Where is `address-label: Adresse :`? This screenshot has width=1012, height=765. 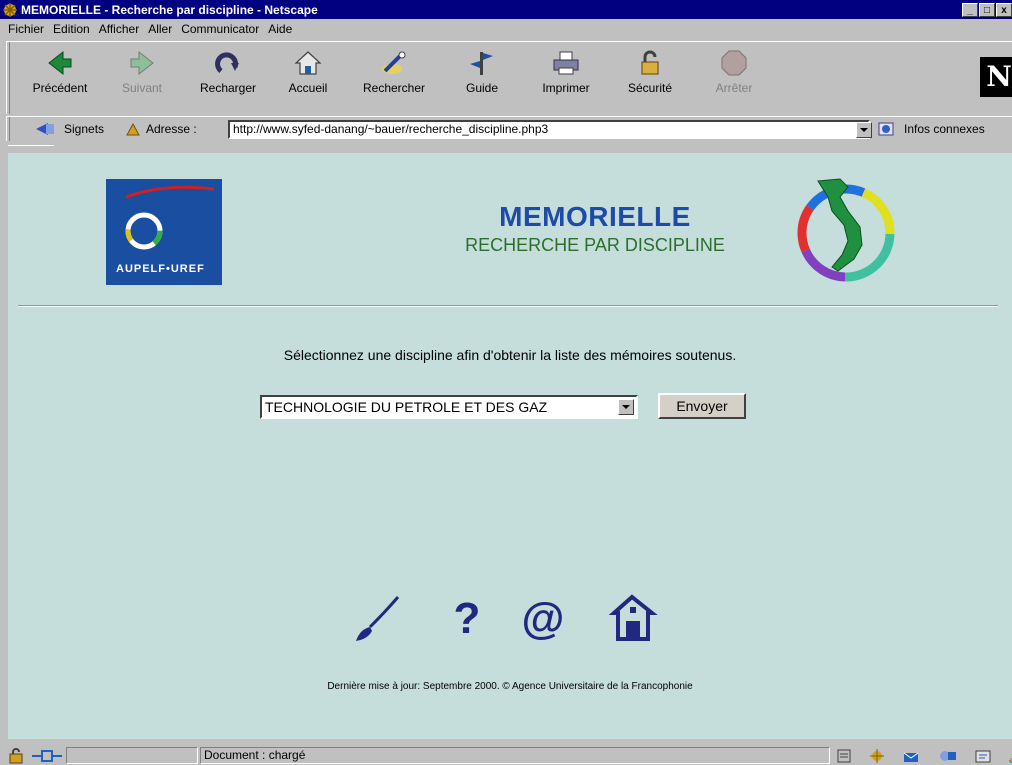
address-label: Adresse : is located at coordinates (171, 129).